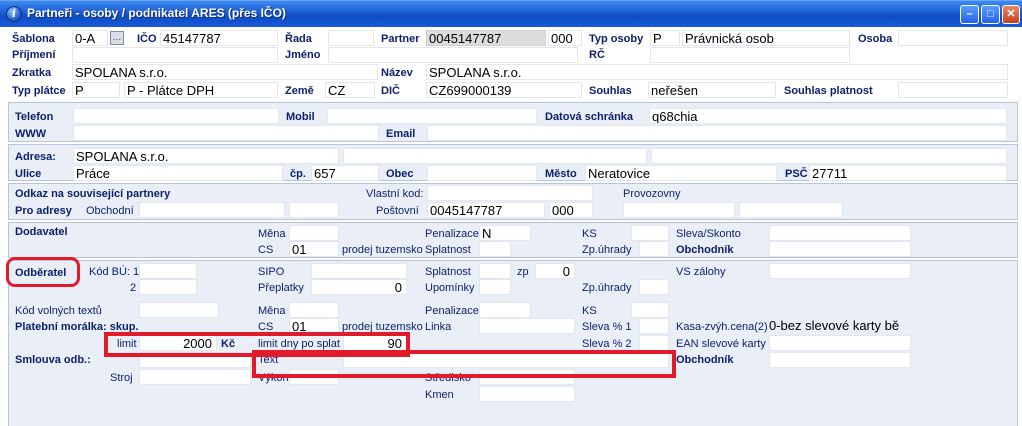  What do you see at coordinates (359, 287) in the screenshot?
I see `preplatky-field: 0` at bounding box center [359, 287].